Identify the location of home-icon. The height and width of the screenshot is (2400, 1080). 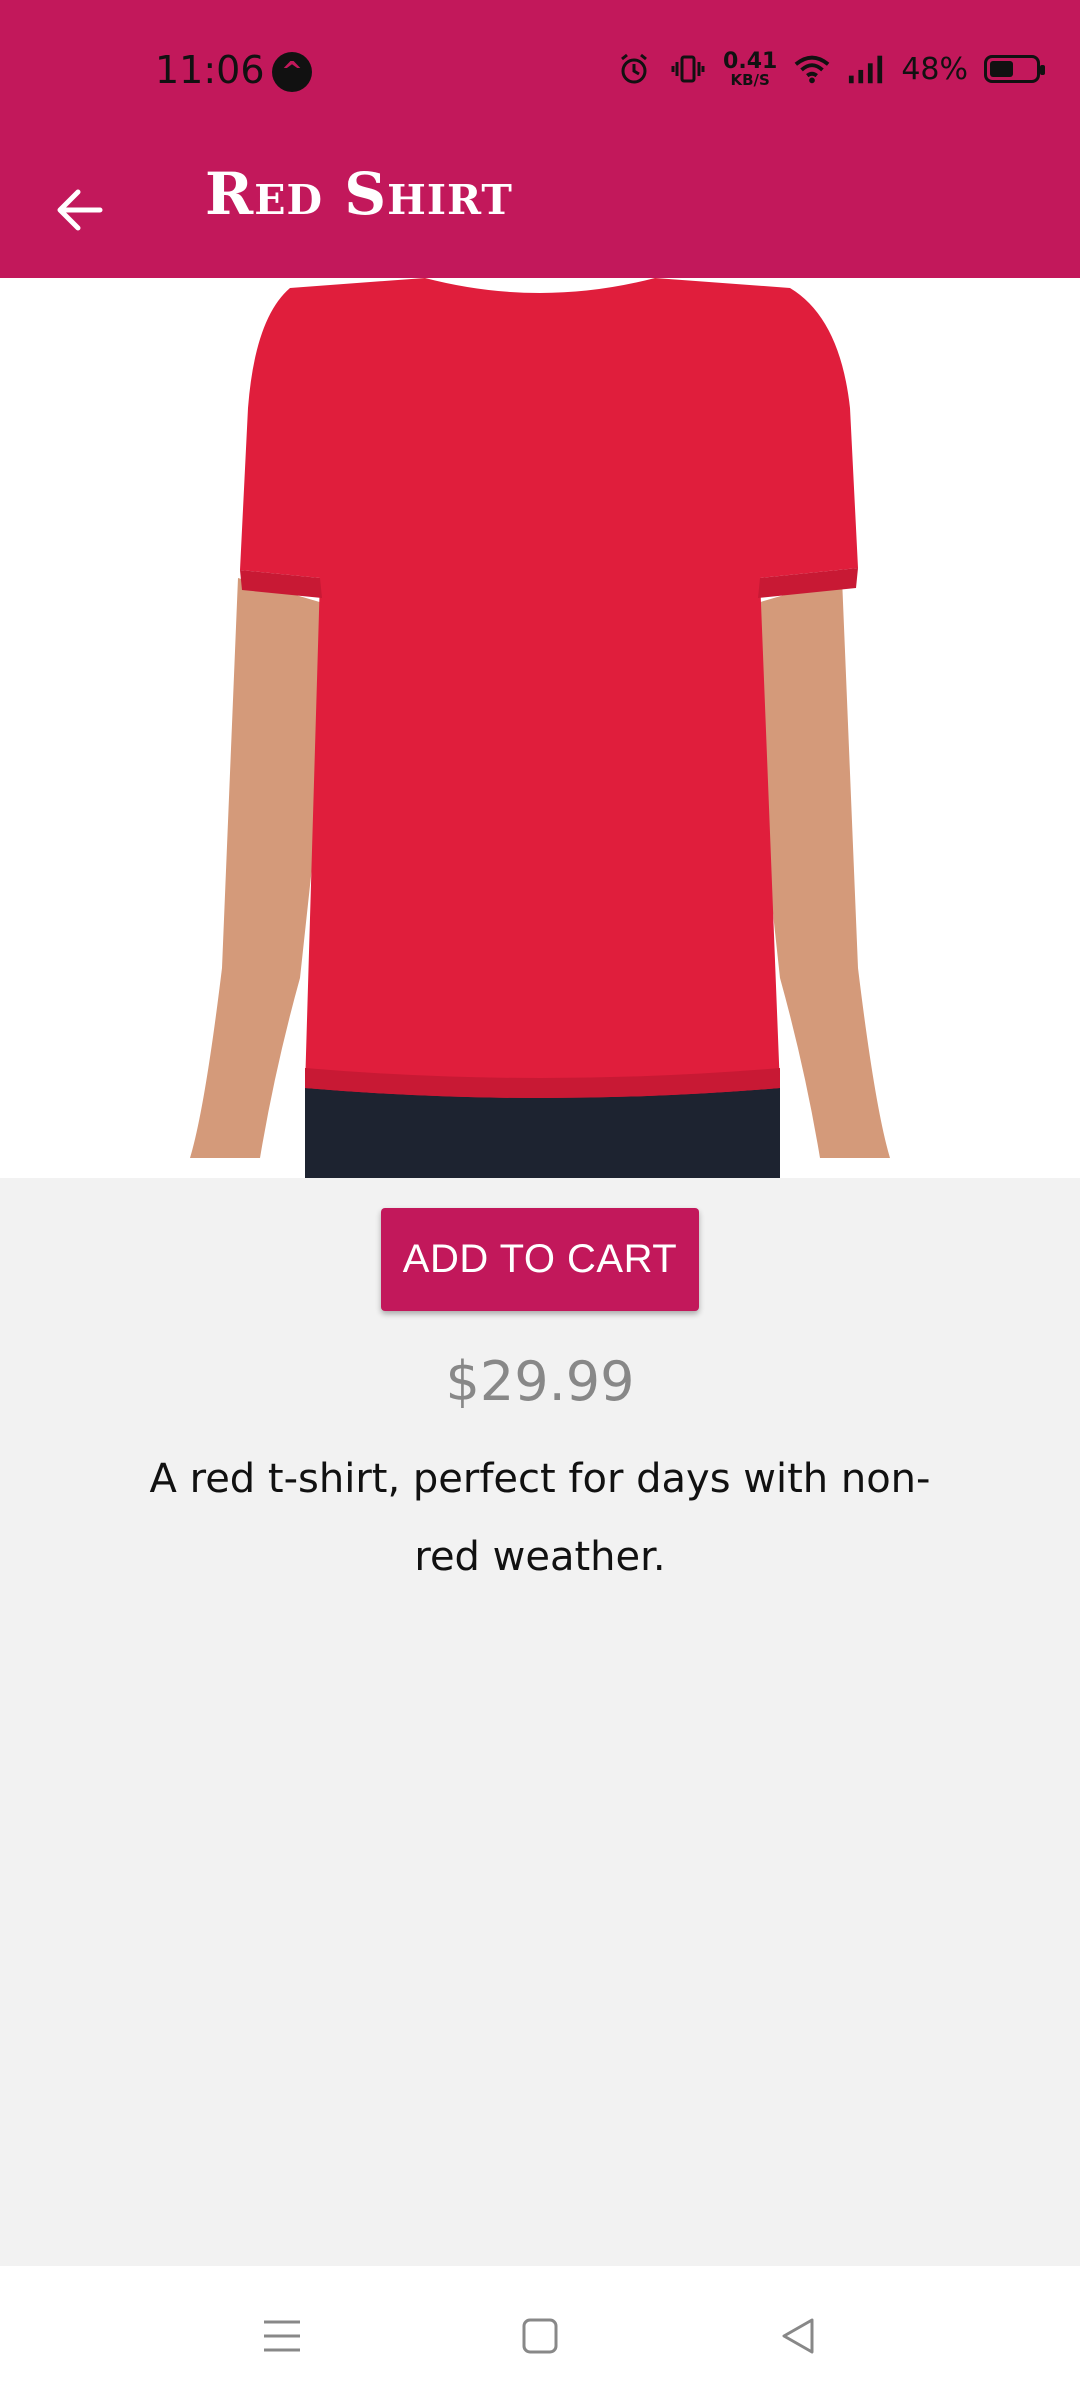
(540, 2336).